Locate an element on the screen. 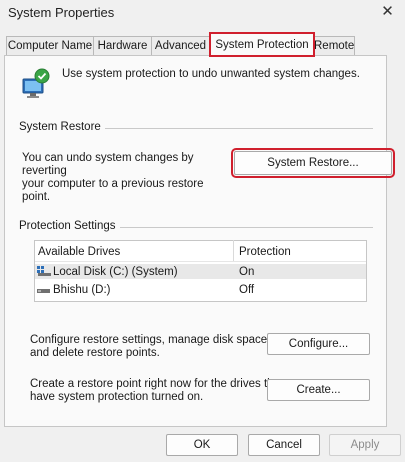  column-header-available-drives: Available Drives is located at coordinates (79, 252).